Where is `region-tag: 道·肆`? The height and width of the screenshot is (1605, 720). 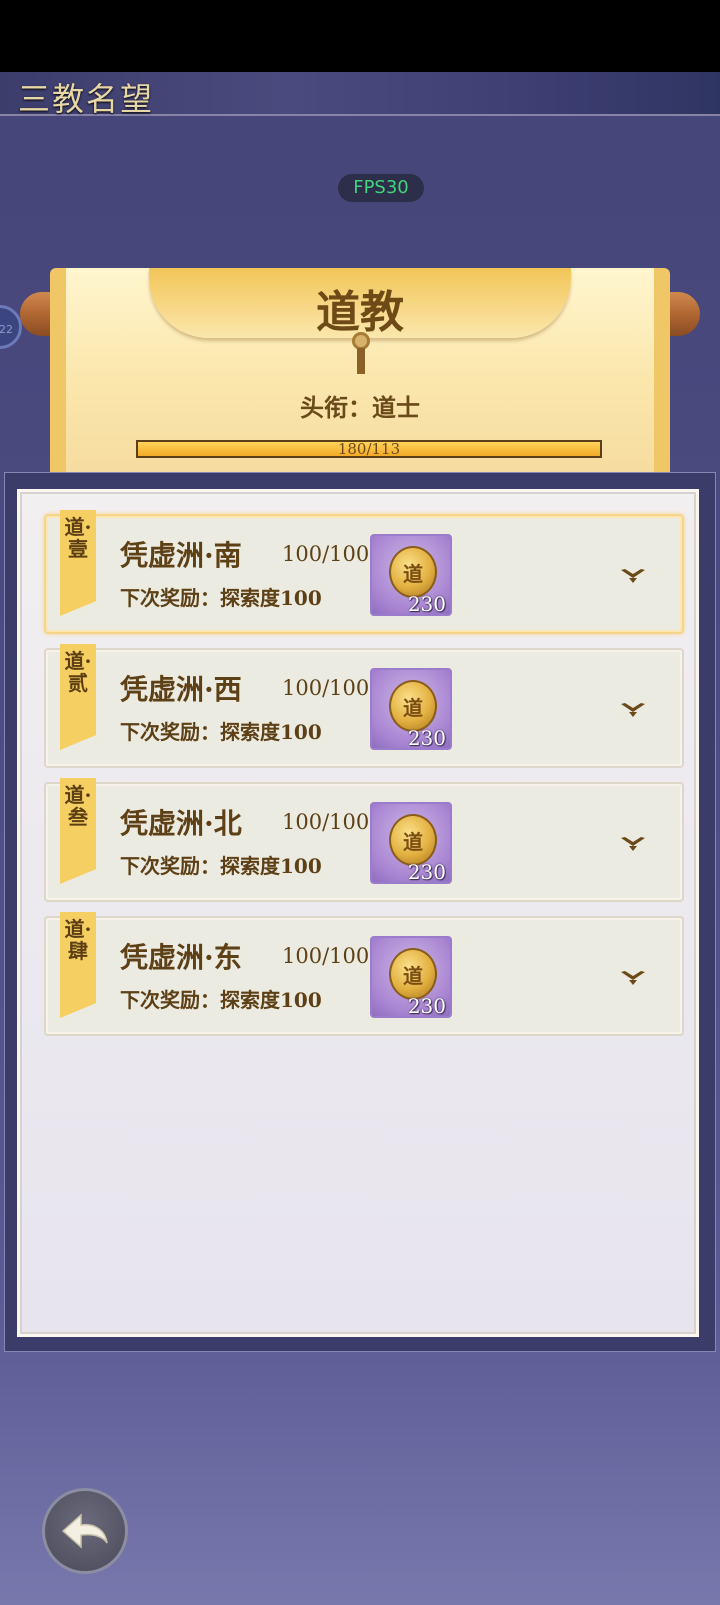
region-tag: 道·肆 is located at coordinates (78, 940).